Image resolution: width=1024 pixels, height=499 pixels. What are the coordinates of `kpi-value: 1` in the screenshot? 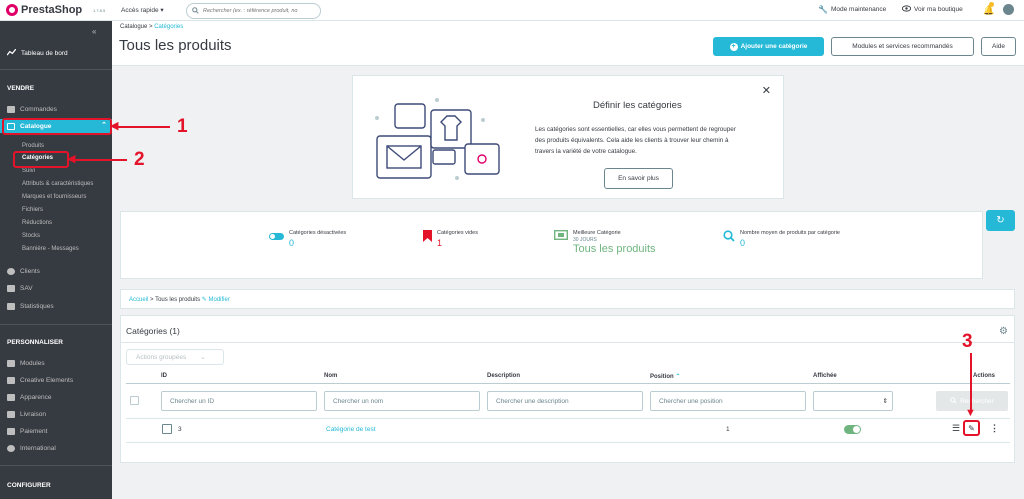 It's located at (440, 243).